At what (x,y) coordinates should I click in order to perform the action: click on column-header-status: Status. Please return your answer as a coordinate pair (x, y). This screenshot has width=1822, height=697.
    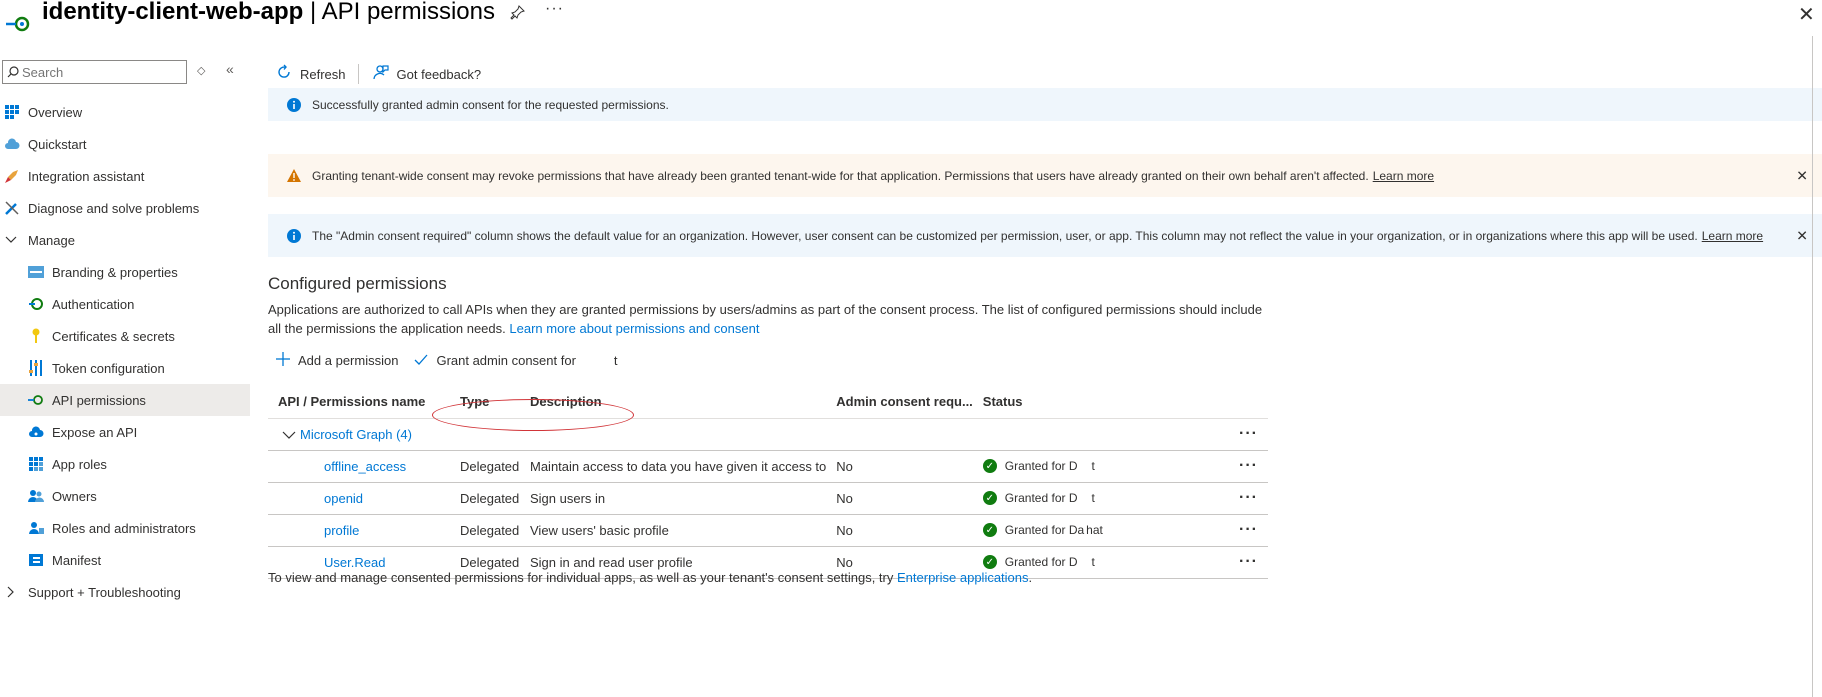
    Looking at the image, I should click on (1057, 402).